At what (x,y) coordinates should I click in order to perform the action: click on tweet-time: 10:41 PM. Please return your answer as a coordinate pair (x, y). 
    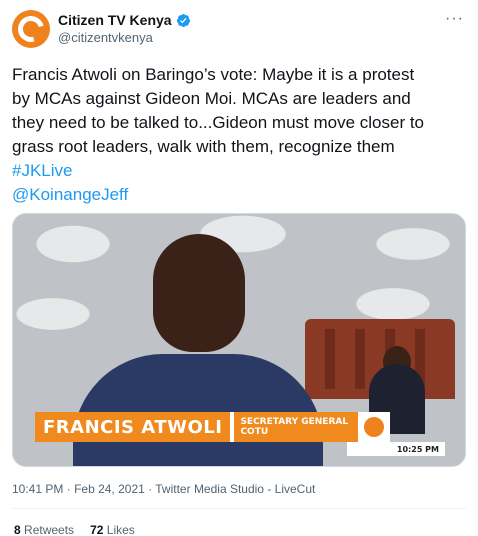
    Looking at the image, I should click on (37, 489).